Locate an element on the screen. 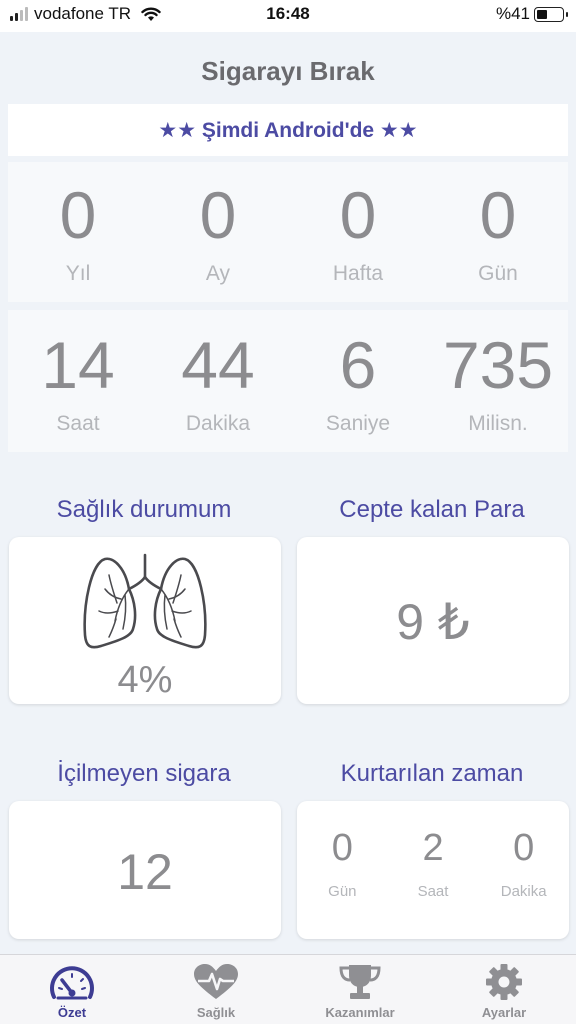  page-title: Sigarayı Bırak is located at coordinates (288, 71).